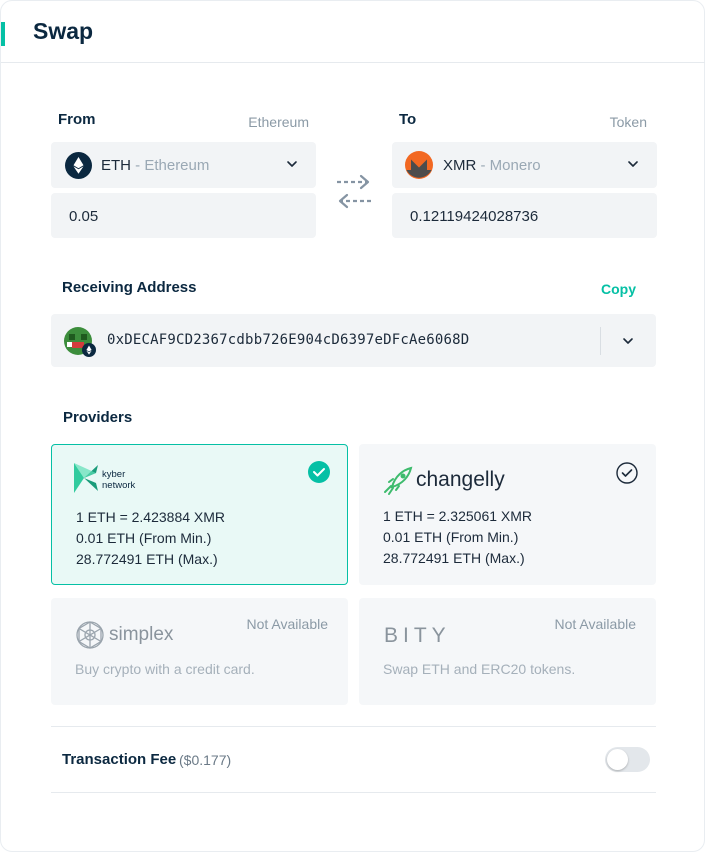  Describe the element at coordinates (354, 191) in the screenshot. I see `swap-direction-icon` at that location.